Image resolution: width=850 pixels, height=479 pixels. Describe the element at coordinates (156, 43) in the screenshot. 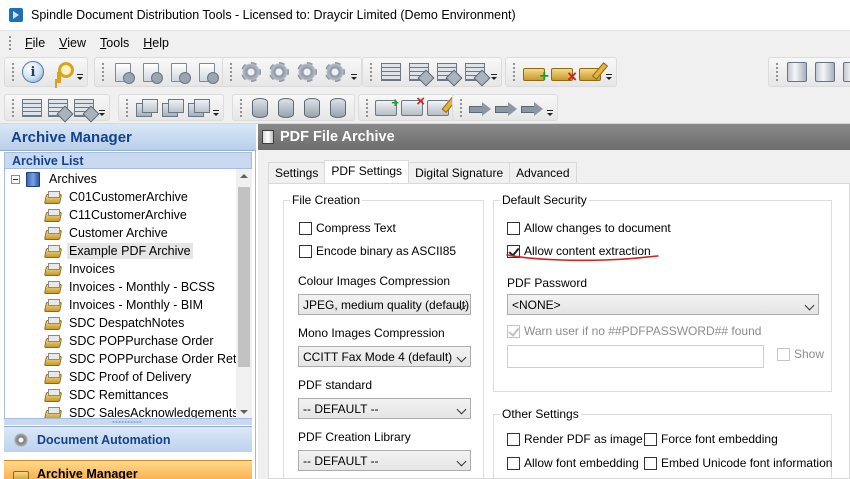

I see `menu-help: Help` at that location.